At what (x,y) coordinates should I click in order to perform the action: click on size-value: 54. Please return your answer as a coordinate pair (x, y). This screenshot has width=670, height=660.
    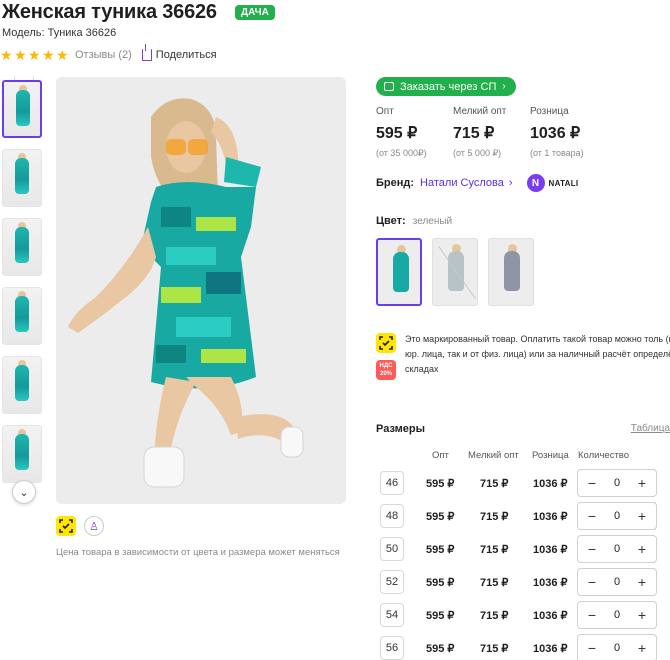
    Looking at the image, I should click on (392, 615).